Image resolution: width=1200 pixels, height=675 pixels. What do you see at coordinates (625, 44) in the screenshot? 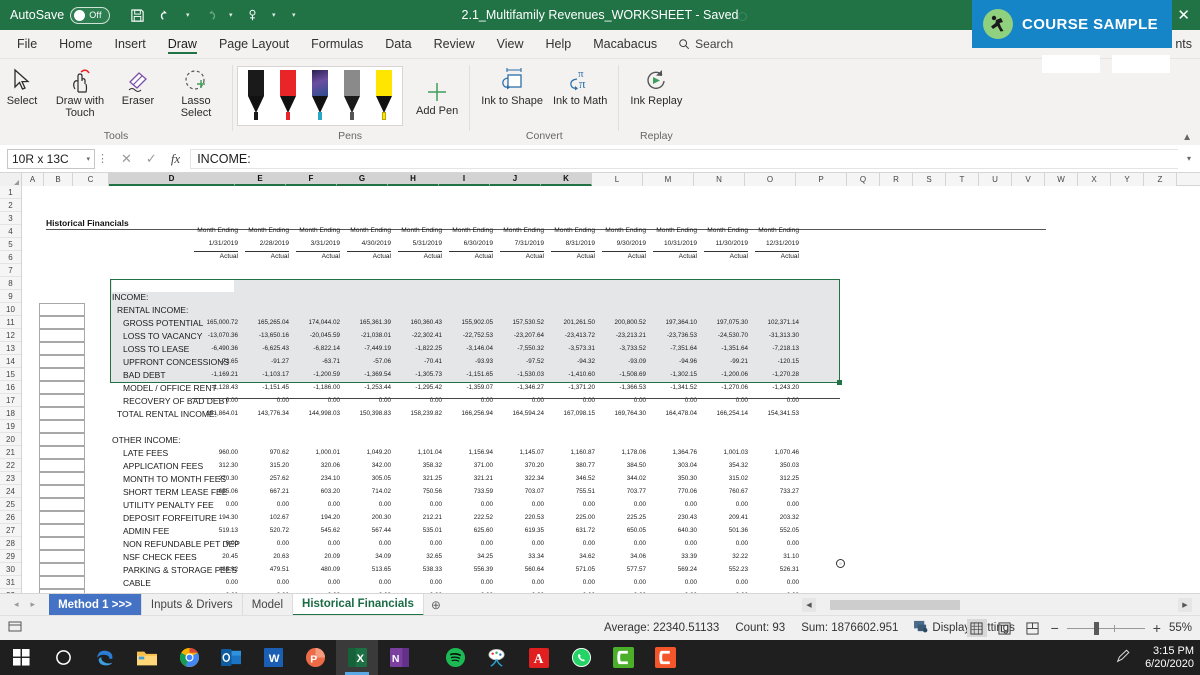
I see `tab-macabacus: Macabacus` at bounding box center [625, 44].